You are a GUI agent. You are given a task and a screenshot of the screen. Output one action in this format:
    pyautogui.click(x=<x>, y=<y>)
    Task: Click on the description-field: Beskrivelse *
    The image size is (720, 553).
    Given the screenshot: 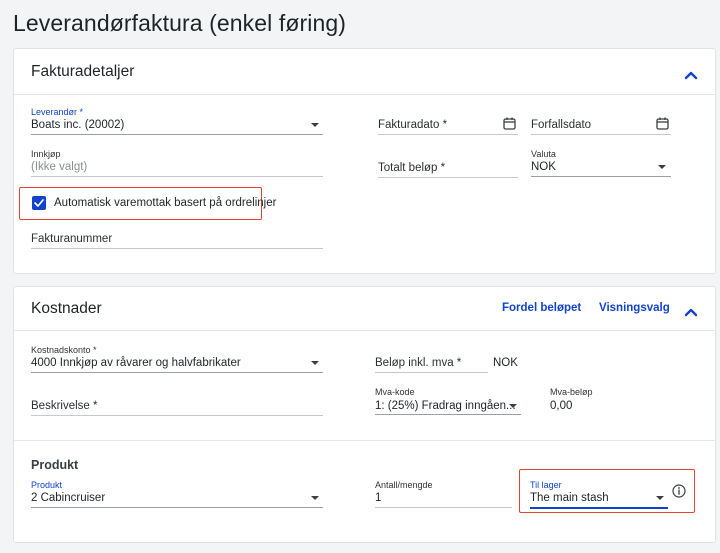 What is the action you would take?
    pyautogui.click(x=177, y=408)
    